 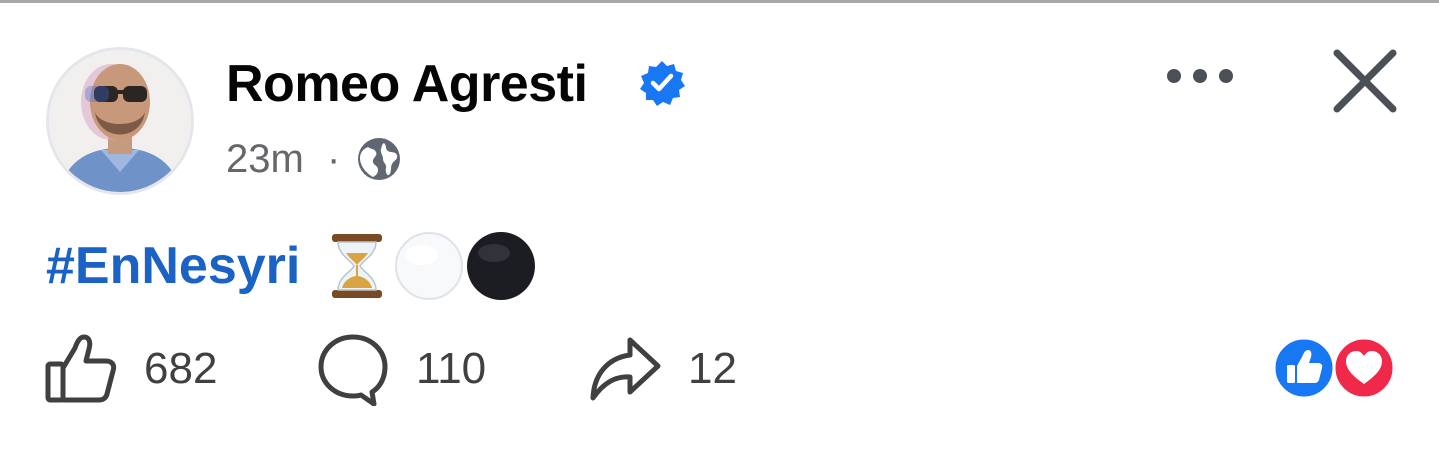 What do you see at coordinates (1304, 368) in the screenshot?
I see `like-reaction-icon` at bounding box center [1304, 368].